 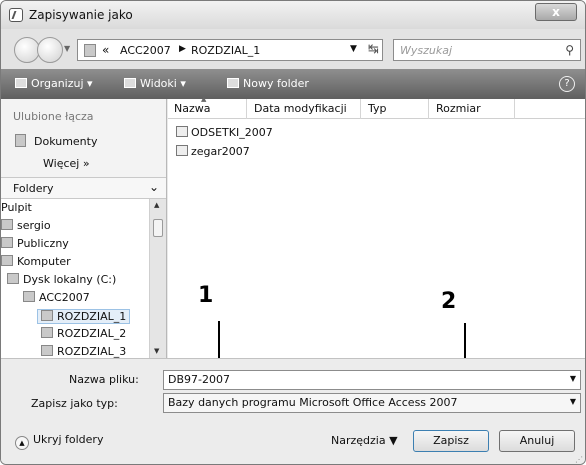 What do you see at coordinates (157, 278) in the screenshot?
I see `tree-scrollbar: ▲ ▼` at bounding box center [157, 278].